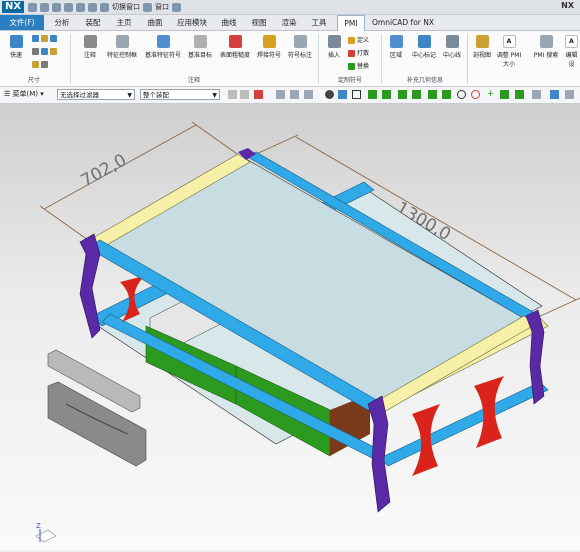 This screenshot has width=580, height=552. What do you see at coordinates (567, 5) in the screenshot?
I see `app-name: NX` at bounding box center [567, 5].